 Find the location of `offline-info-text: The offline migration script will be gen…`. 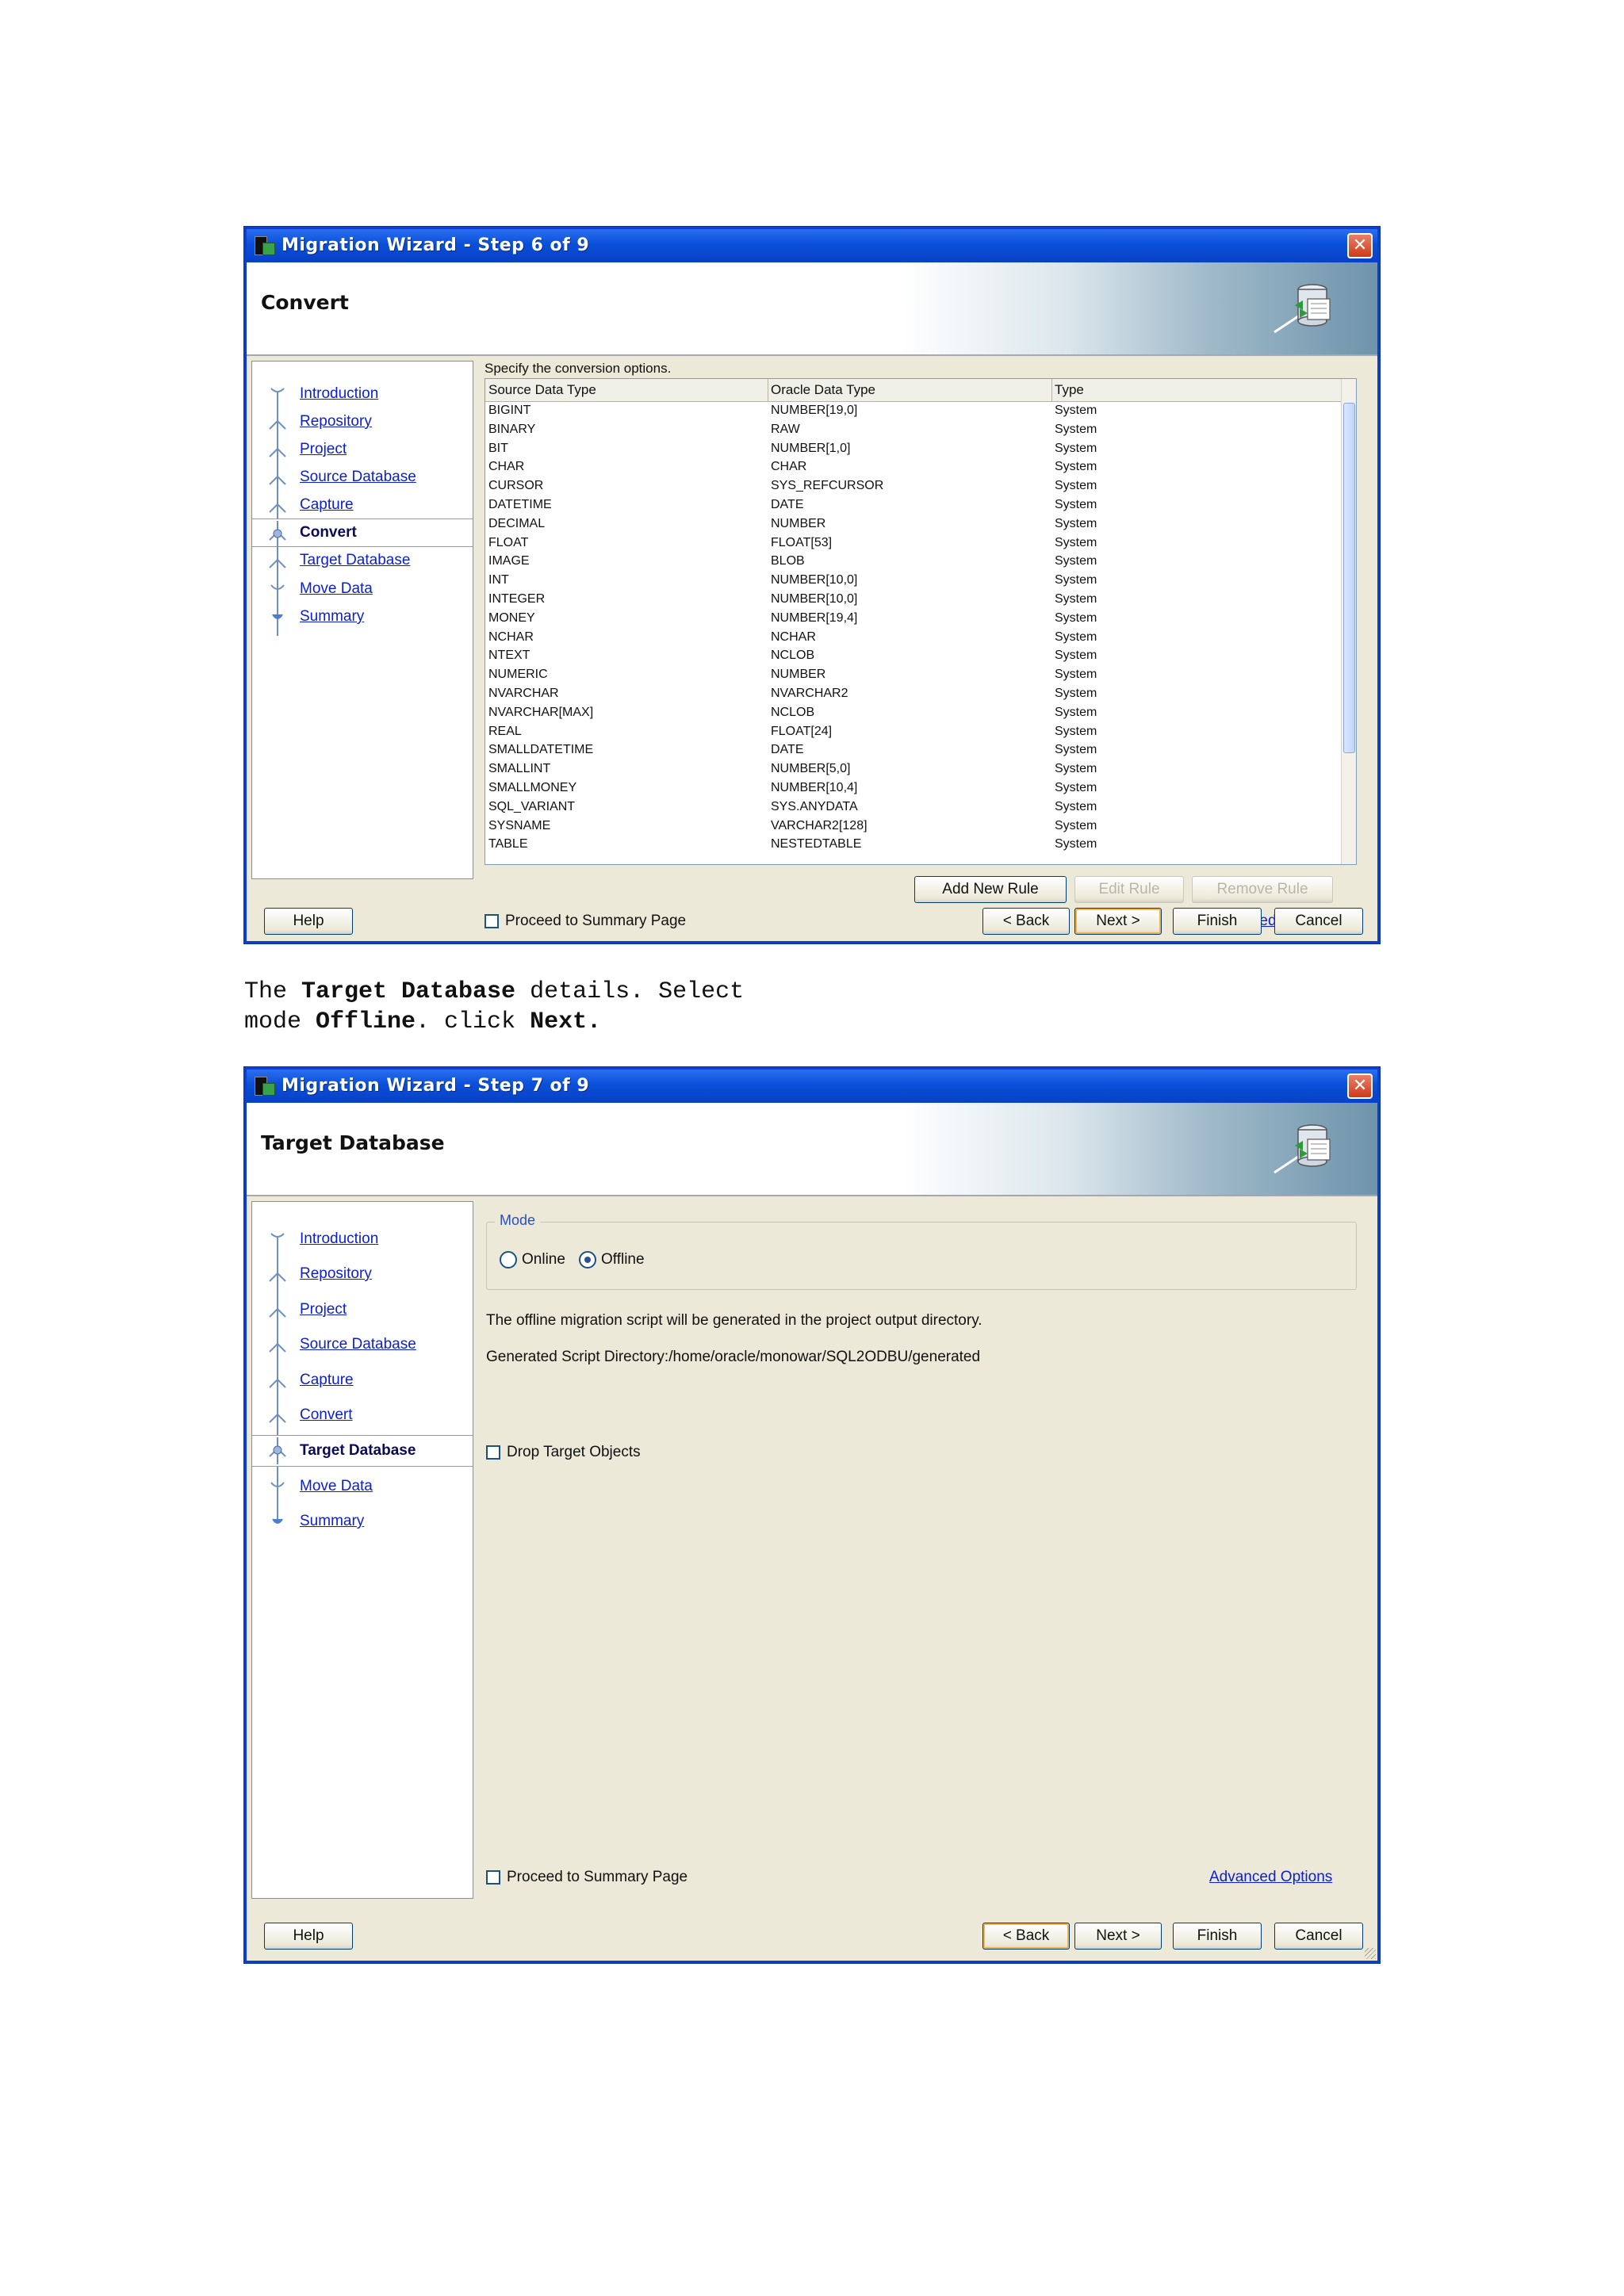

offline-info-text: The offline migration script will be gen… is located at coordinates (734, 1321).